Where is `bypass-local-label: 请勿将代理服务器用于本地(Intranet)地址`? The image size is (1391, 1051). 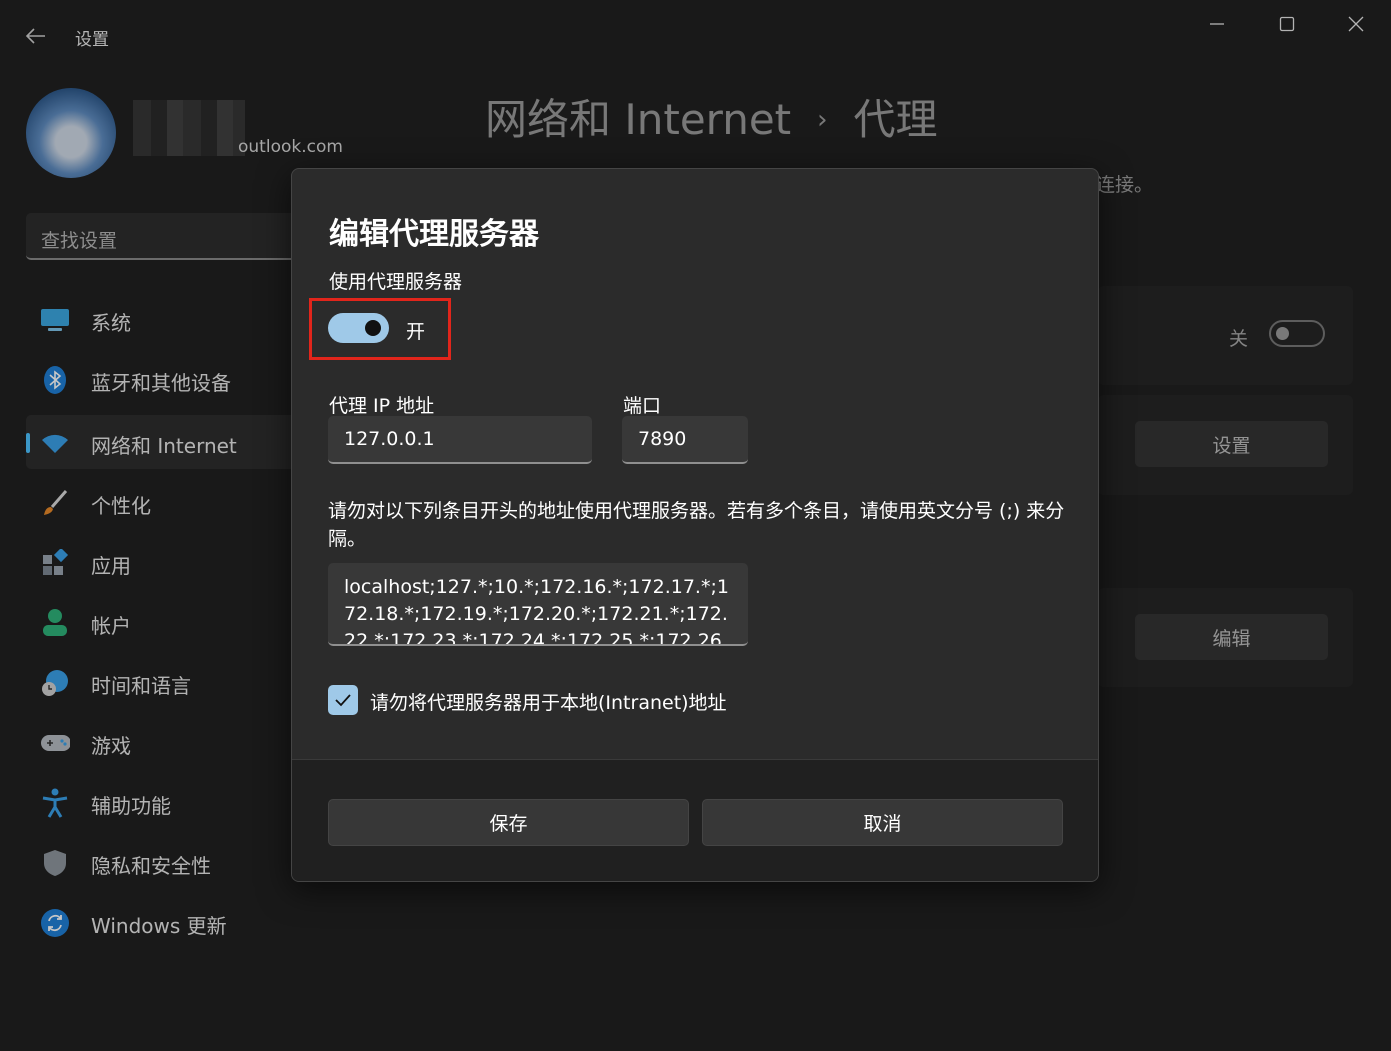 bypass-local-label: 请勿将代理服务器用于本地(Intranet)地址 is located at coordinates (548, 703).